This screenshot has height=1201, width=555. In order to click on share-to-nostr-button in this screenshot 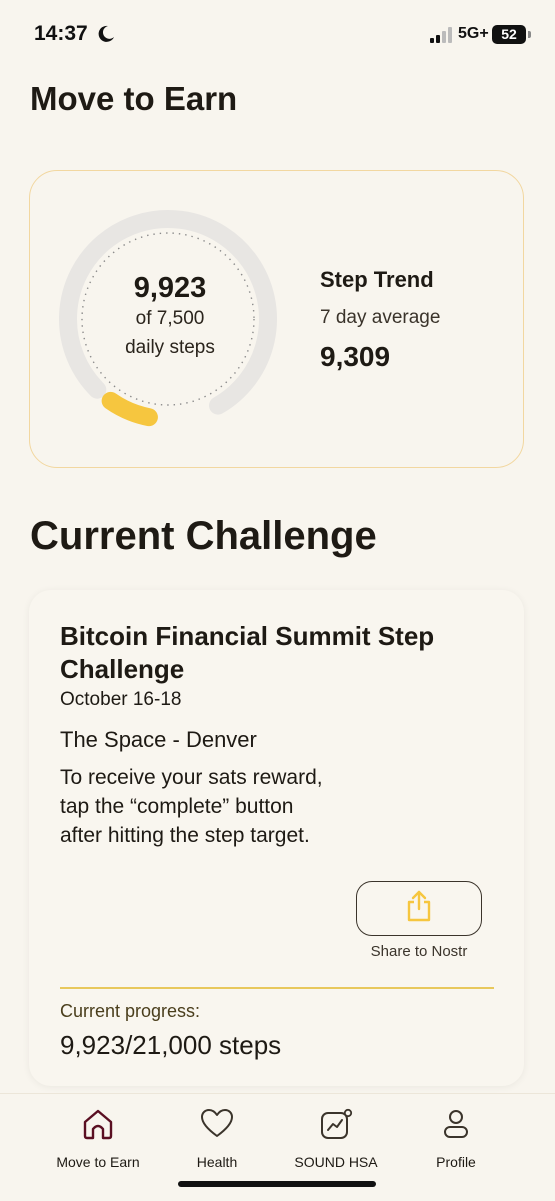, I will do `click(419, 908)`.